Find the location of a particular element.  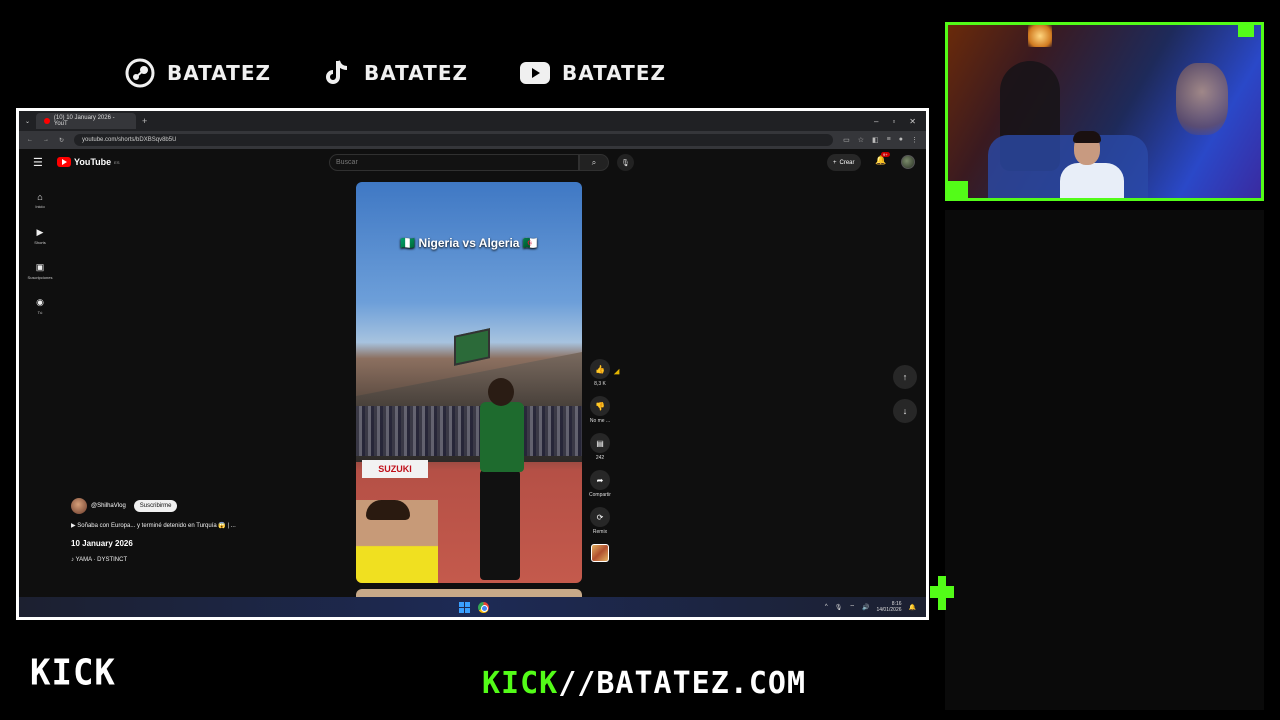

browser-tab: (10) 10 January 2026 - YouT is located at coordinates (86, 121).